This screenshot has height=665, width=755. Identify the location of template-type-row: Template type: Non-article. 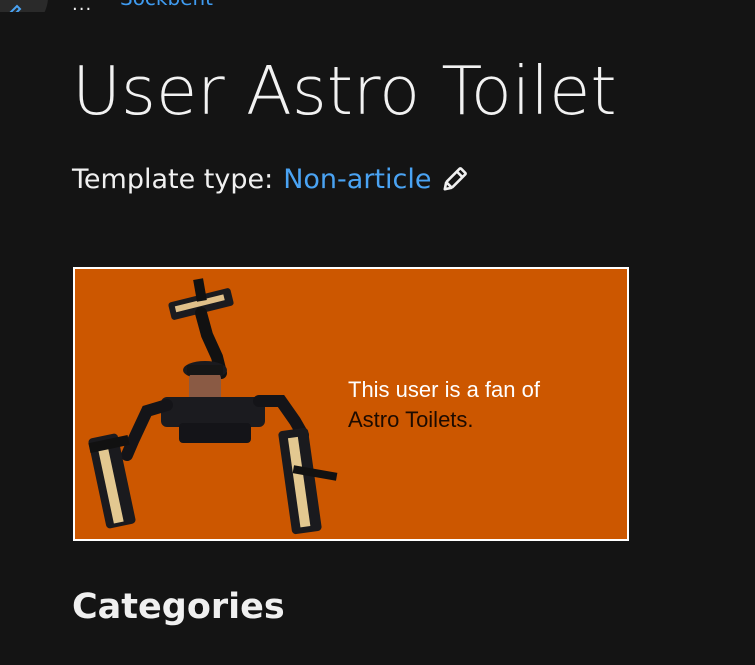
(270, 179).